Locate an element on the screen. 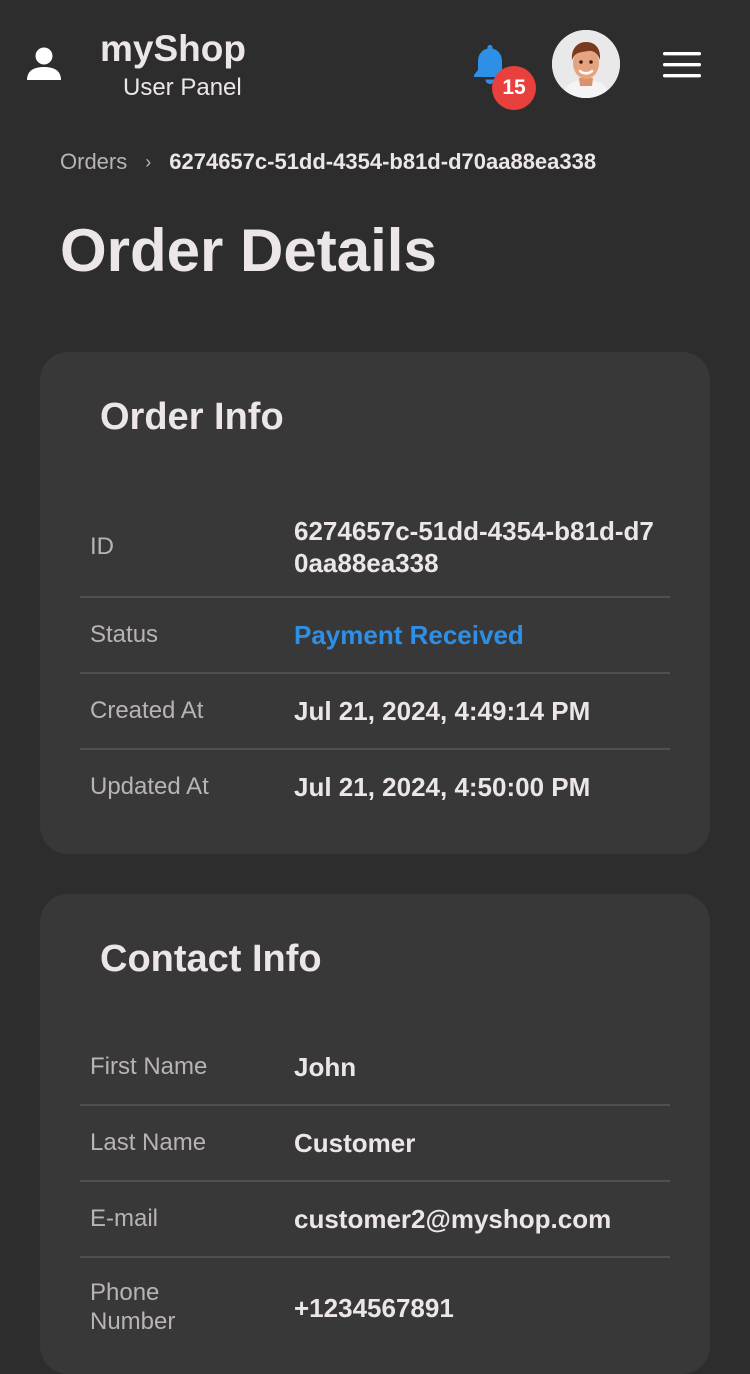  avatar is located at coordinates (586, 64).